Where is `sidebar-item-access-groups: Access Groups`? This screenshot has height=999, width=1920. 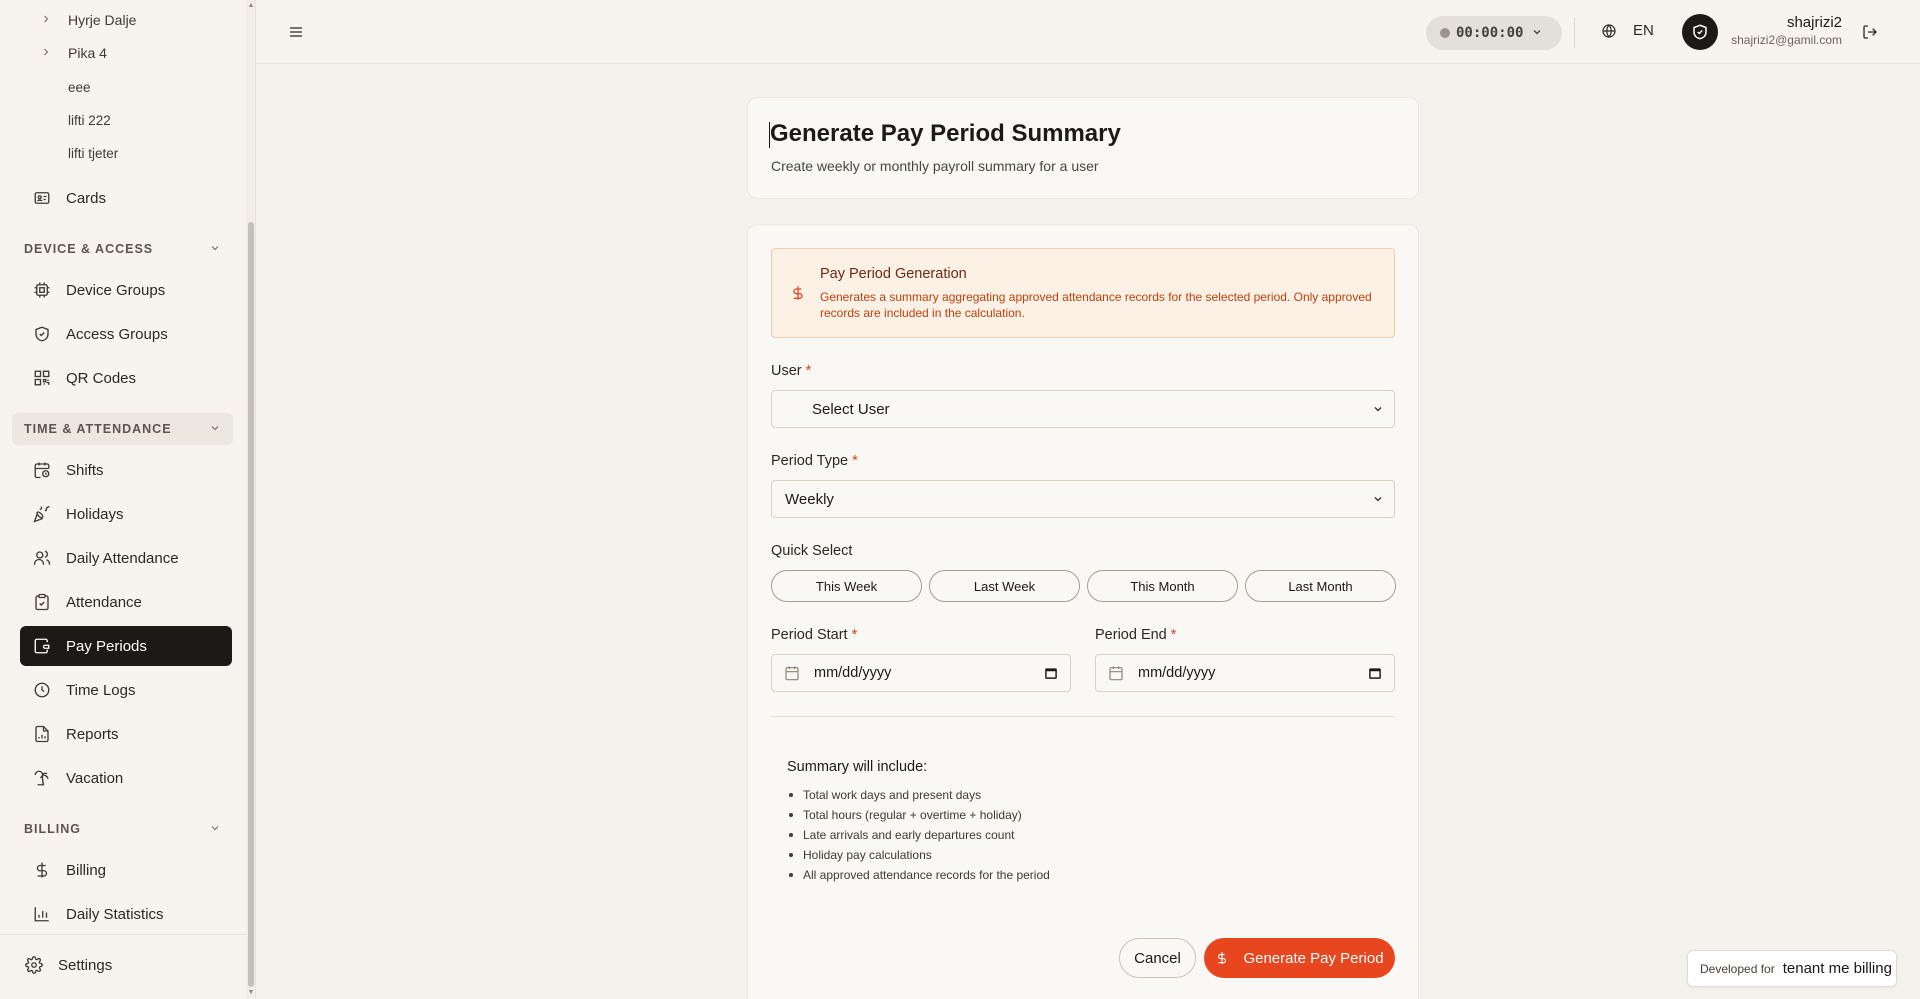
sidebar-item-access-groups: Access Groups is located at coordinates (126, 334).